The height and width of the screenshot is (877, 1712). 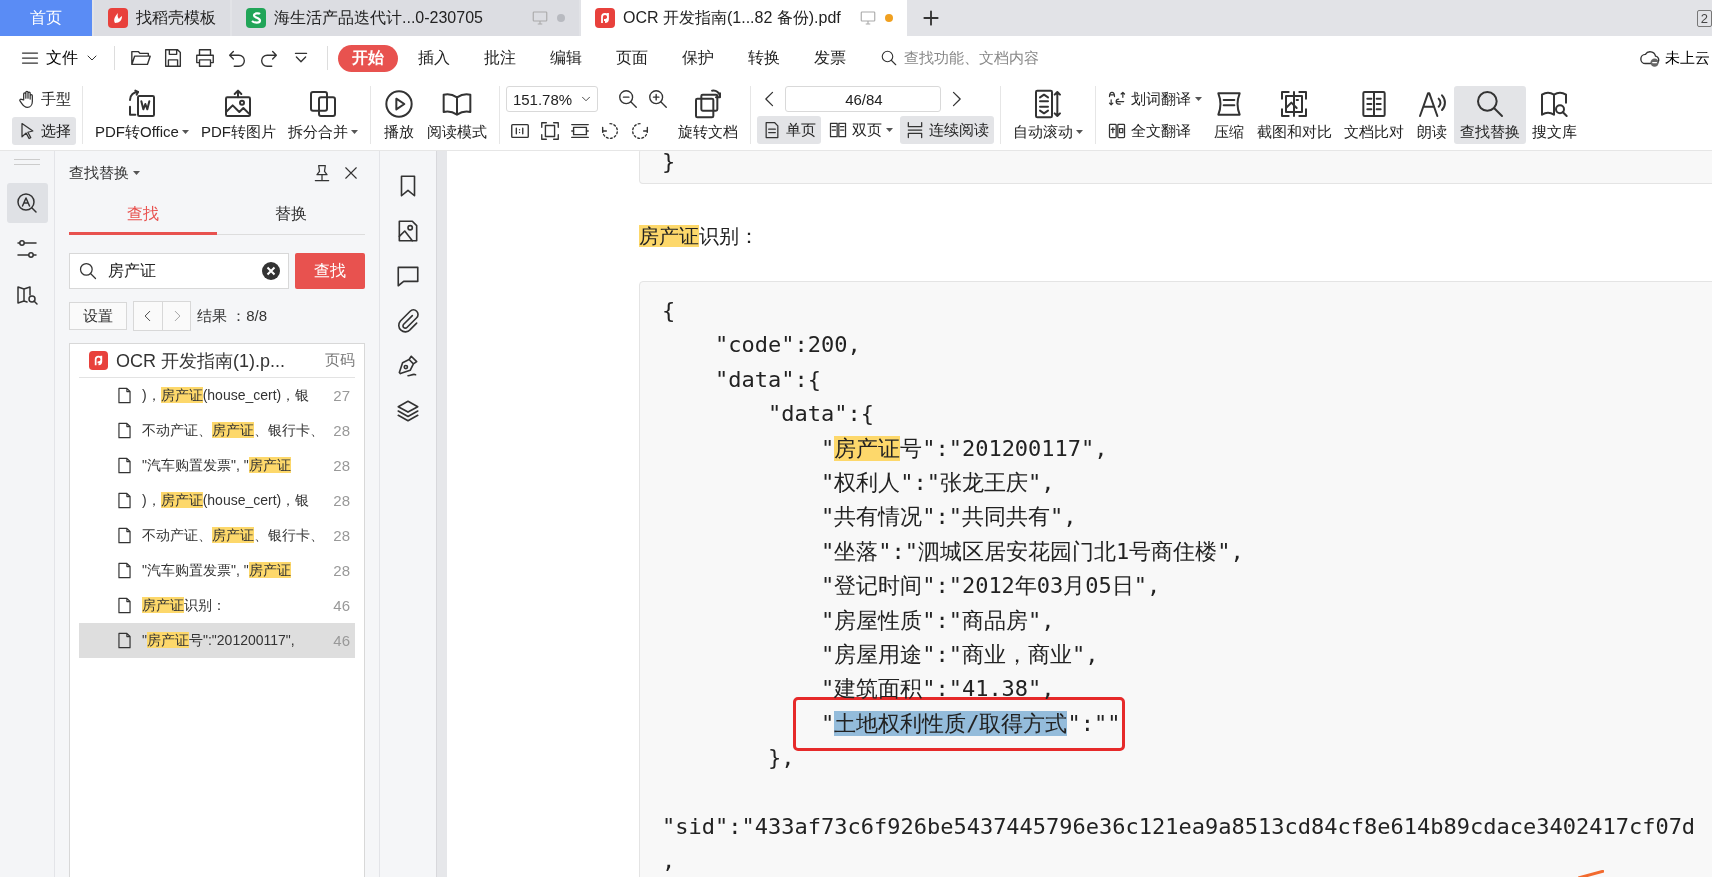 I want to click on menu-tab: 页面, so click(x=632, y=58).